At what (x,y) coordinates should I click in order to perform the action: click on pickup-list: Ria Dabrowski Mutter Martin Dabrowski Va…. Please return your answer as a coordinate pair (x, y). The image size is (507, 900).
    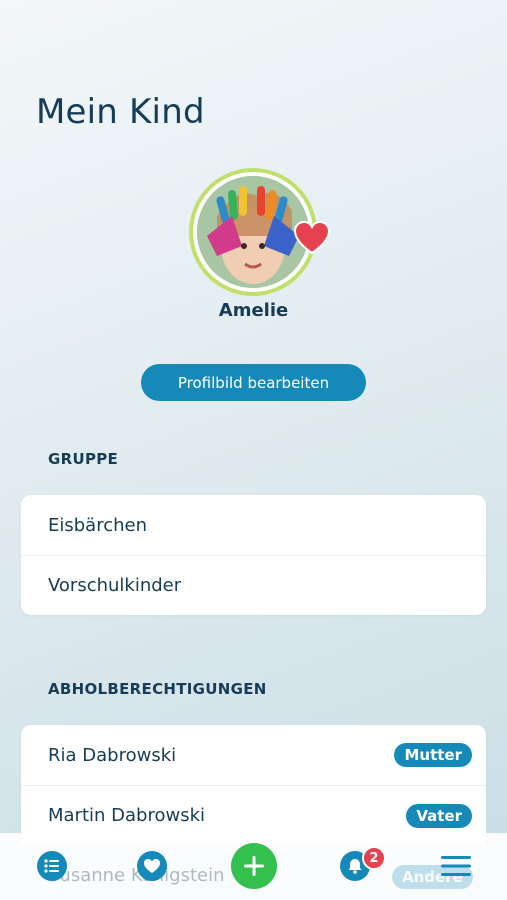
    Looking at the image, I should click on (253, 785).